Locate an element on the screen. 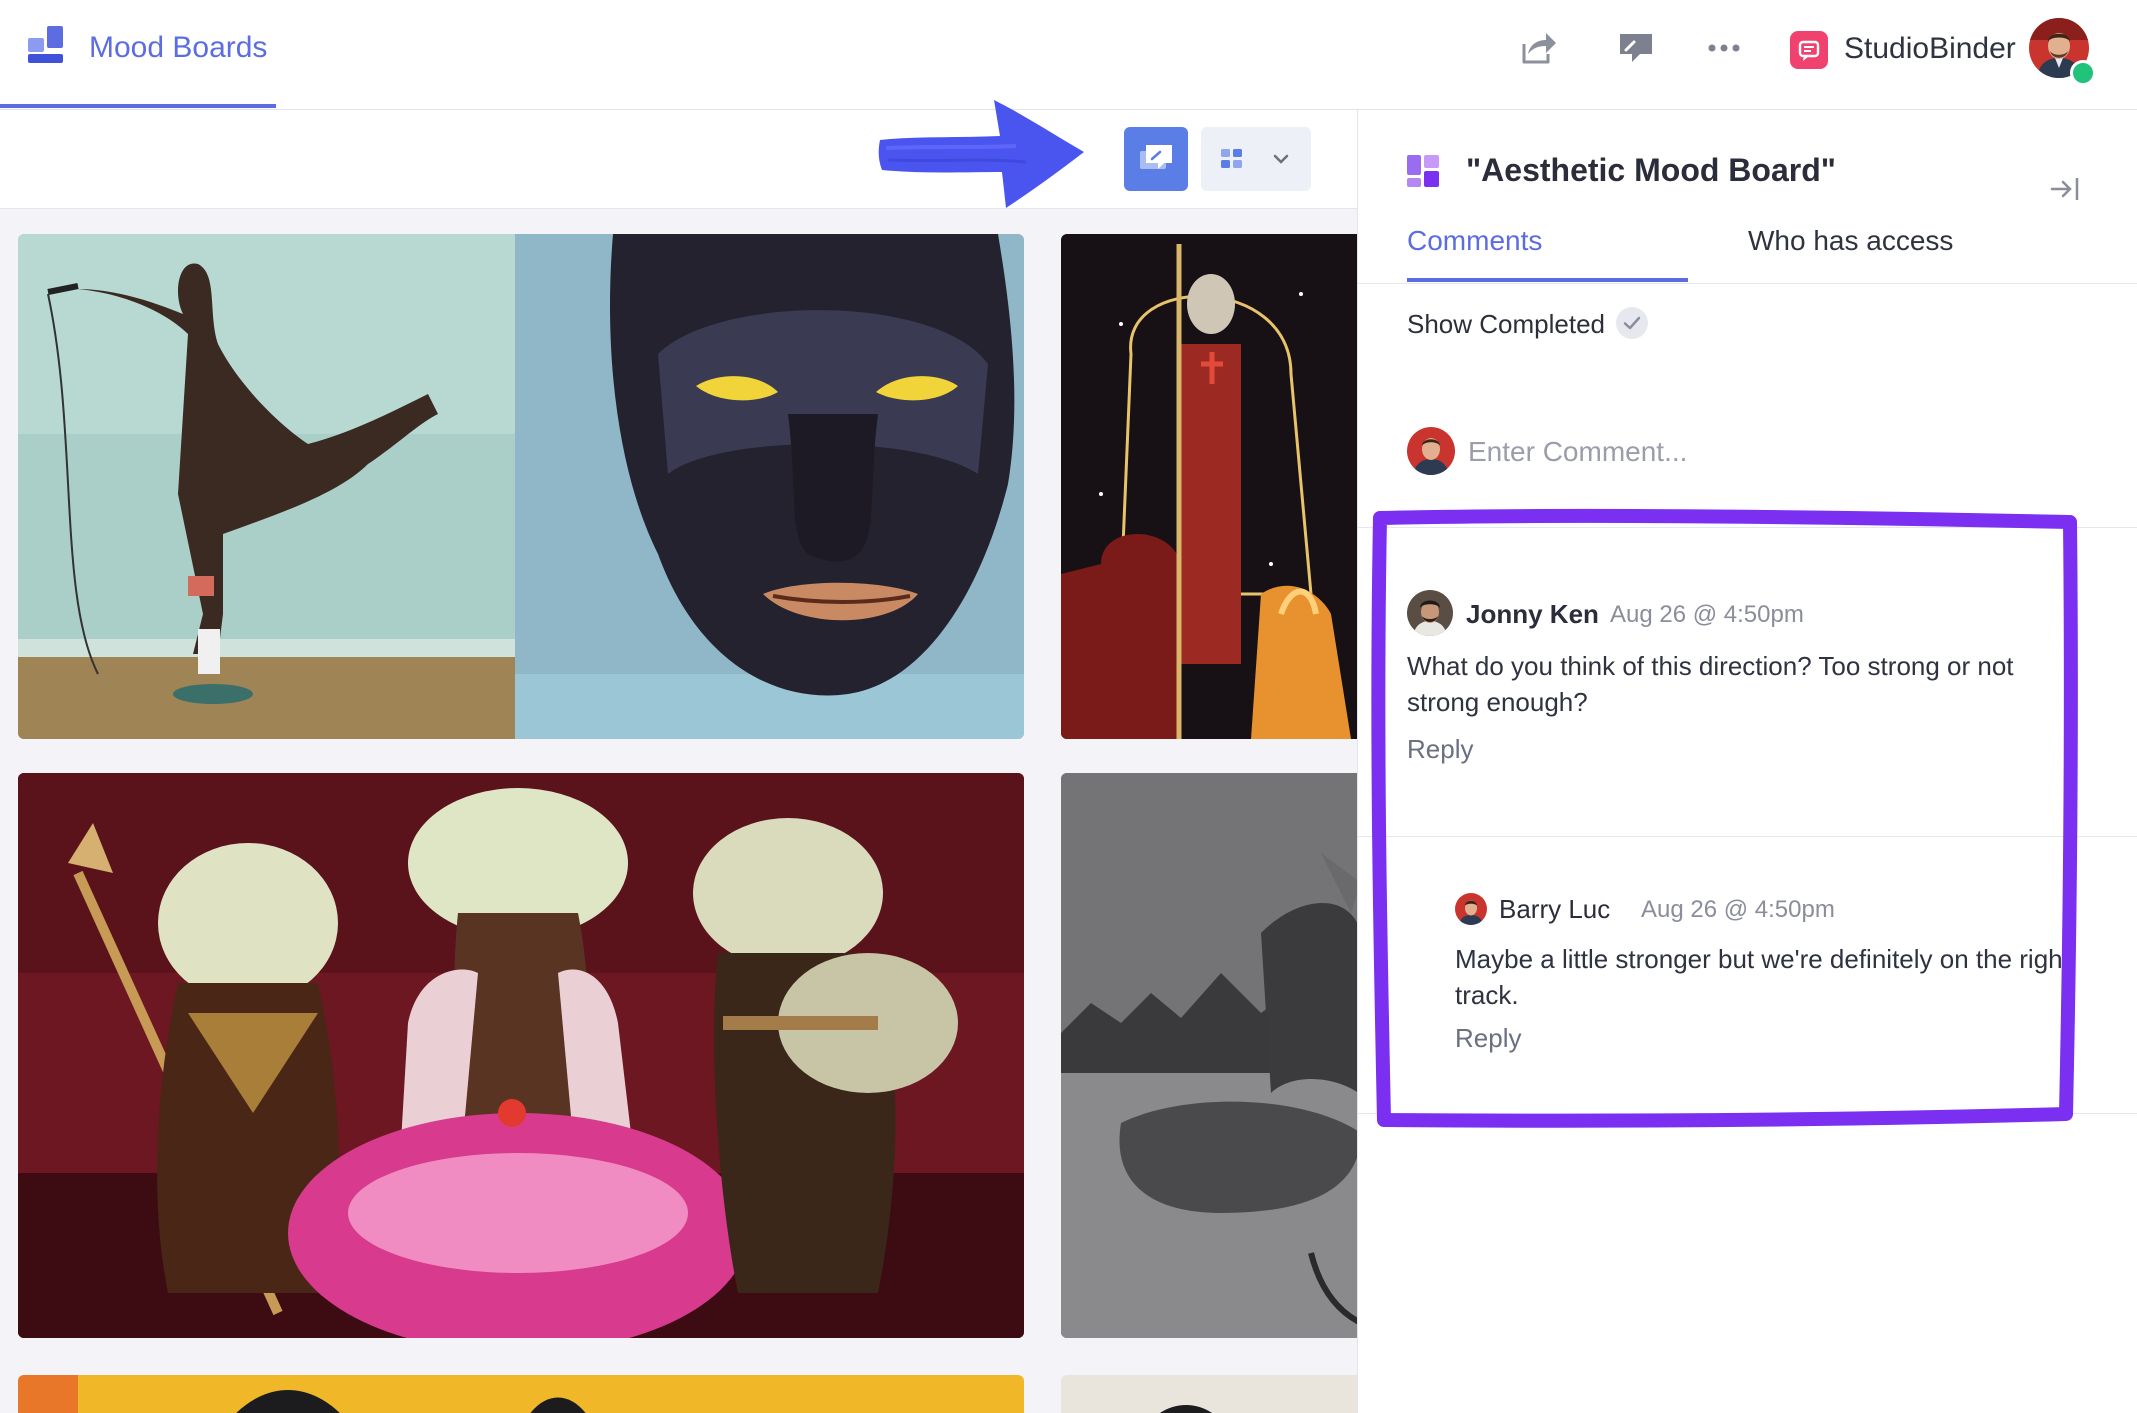 The image size is (2137, 1413). app-title: Mood Boards is located at coordinates (178, 48).